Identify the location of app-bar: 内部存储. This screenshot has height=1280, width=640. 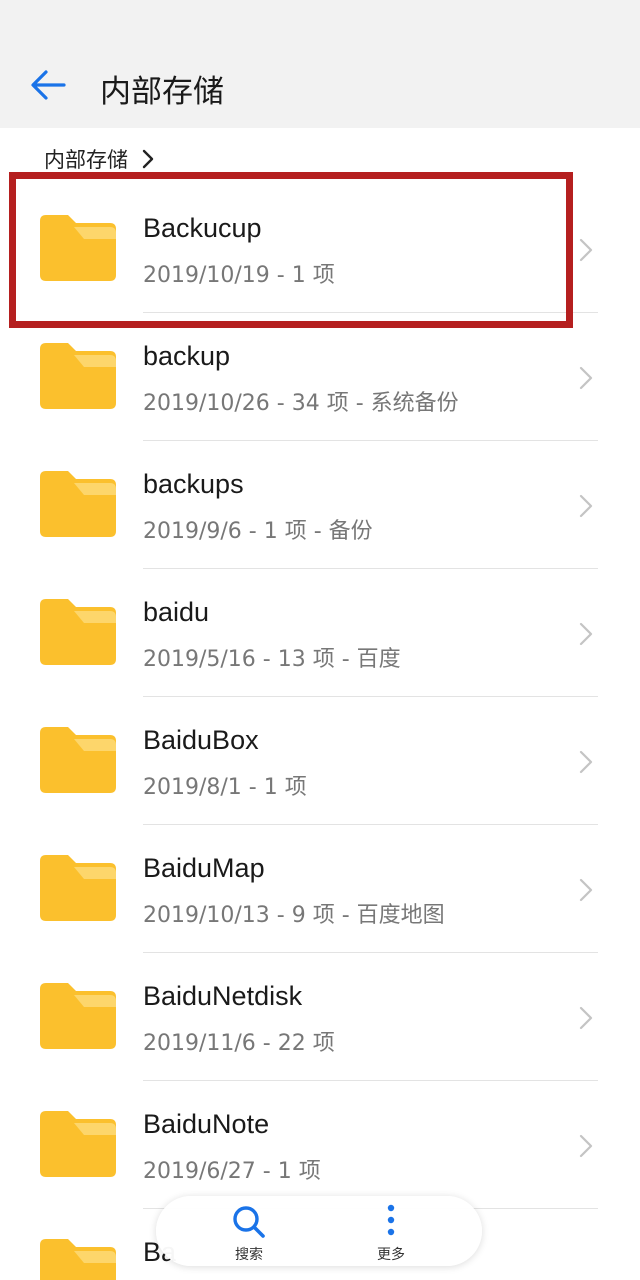
(320, 84).